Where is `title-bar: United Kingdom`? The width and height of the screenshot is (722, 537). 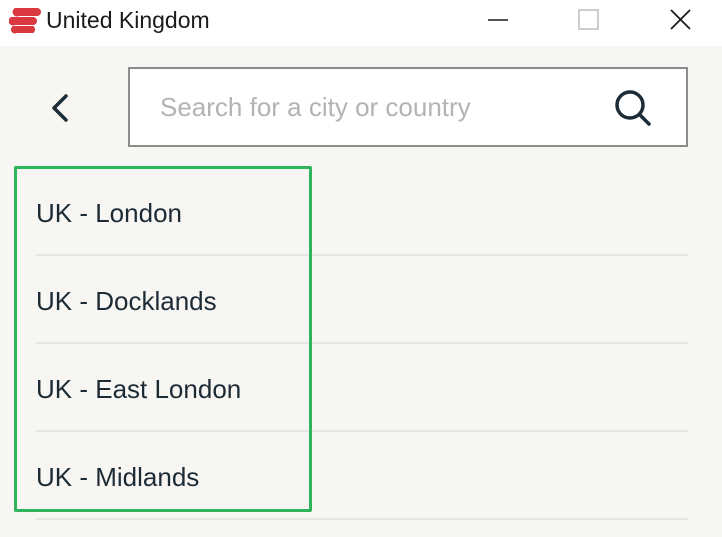
title-bar: United Kingdom is located at coordinates (361, 23).